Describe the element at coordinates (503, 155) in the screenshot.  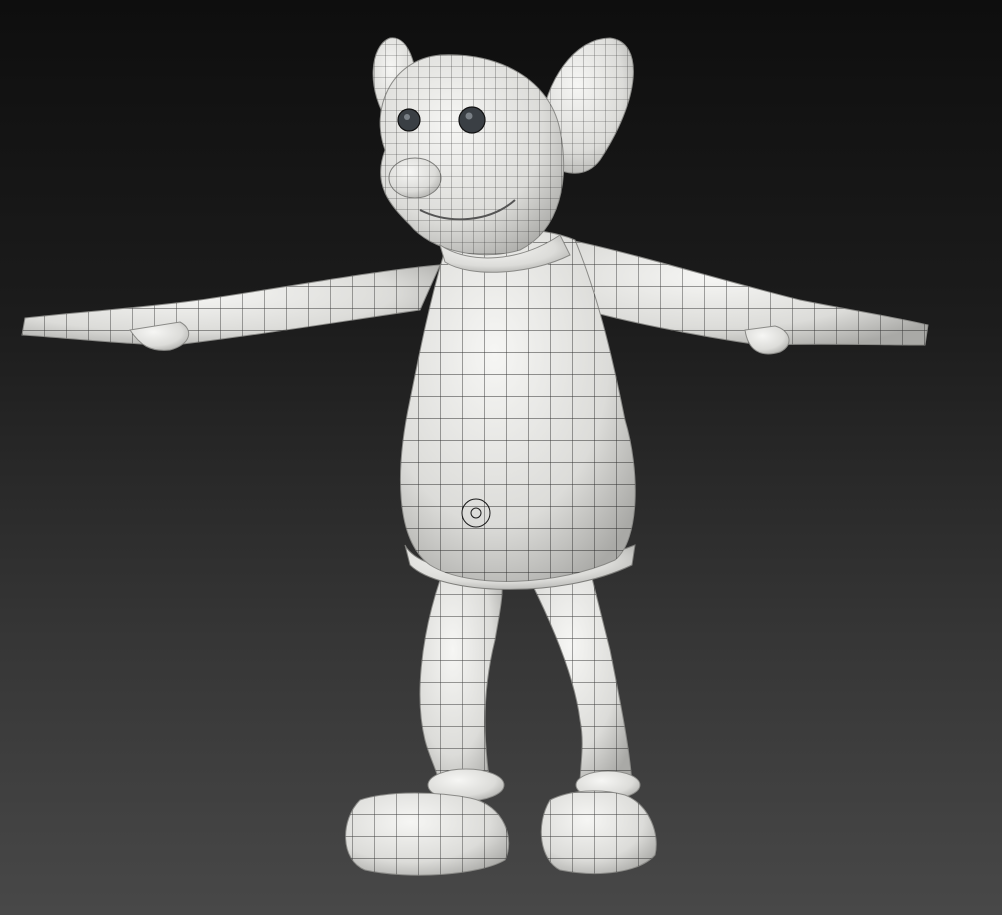
I see `head` at that location.